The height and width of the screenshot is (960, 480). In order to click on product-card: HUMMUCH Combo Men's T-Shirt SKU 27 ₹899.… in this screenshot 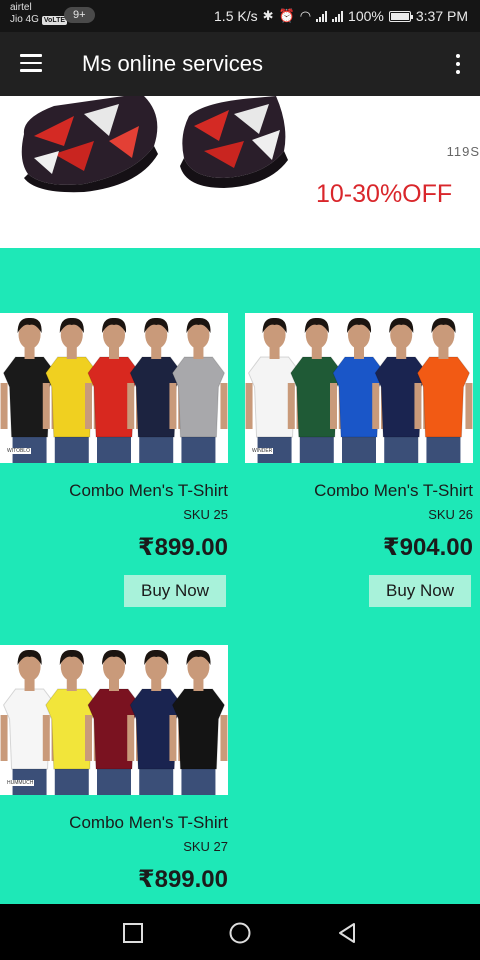, I will do `click(114, 774)`.